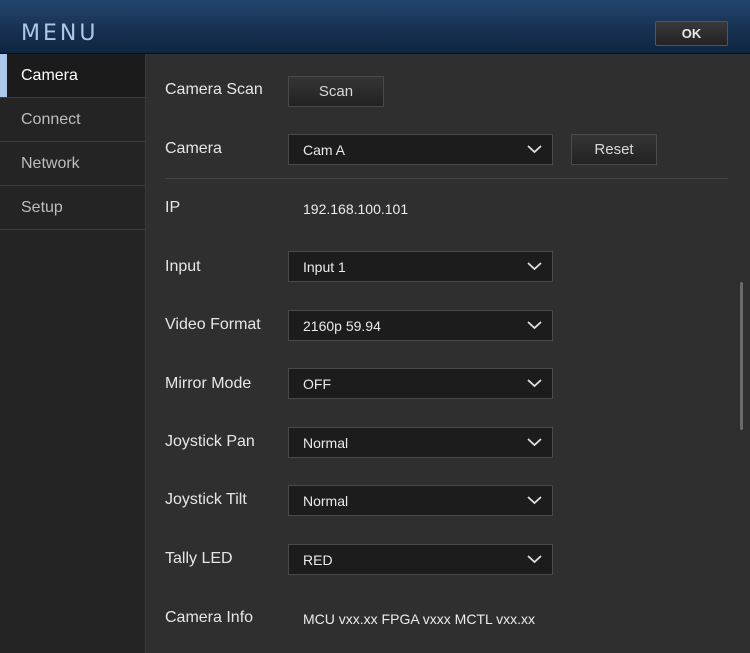  I want to click on joystick-tilt-label: Joystick Tilt, so click(206, 499).